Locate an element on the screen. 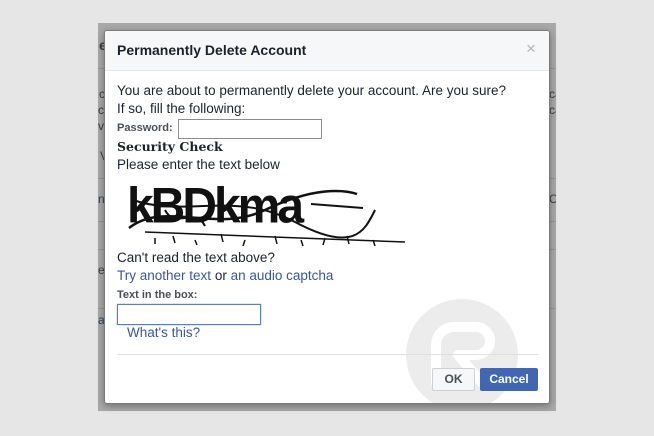 This screenshot has width=654, height=436. captcha-image: kBDkma is located at coordinates (266, 211).